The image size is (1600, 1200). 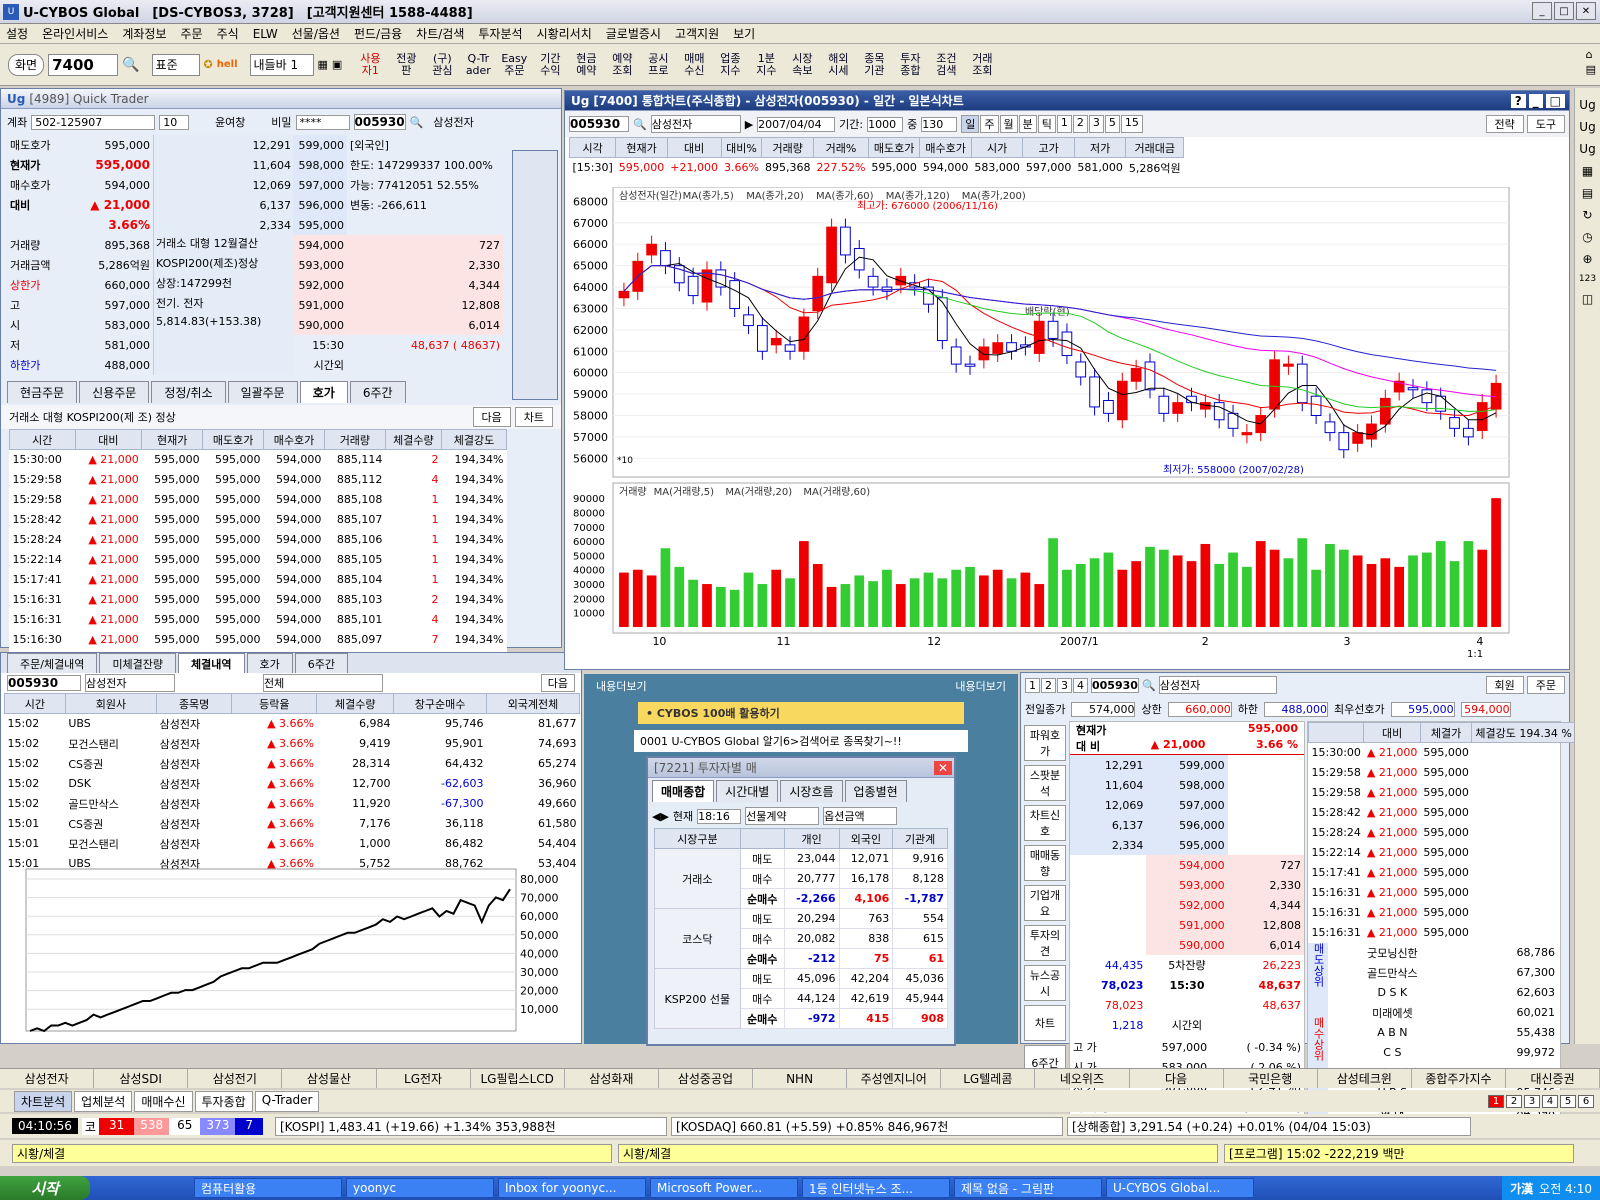 What do you see at coordinates (612, 1078) in the screenshot?
I see `stock-quick-button: 삼성화재` at bounding box center [612, 1078].